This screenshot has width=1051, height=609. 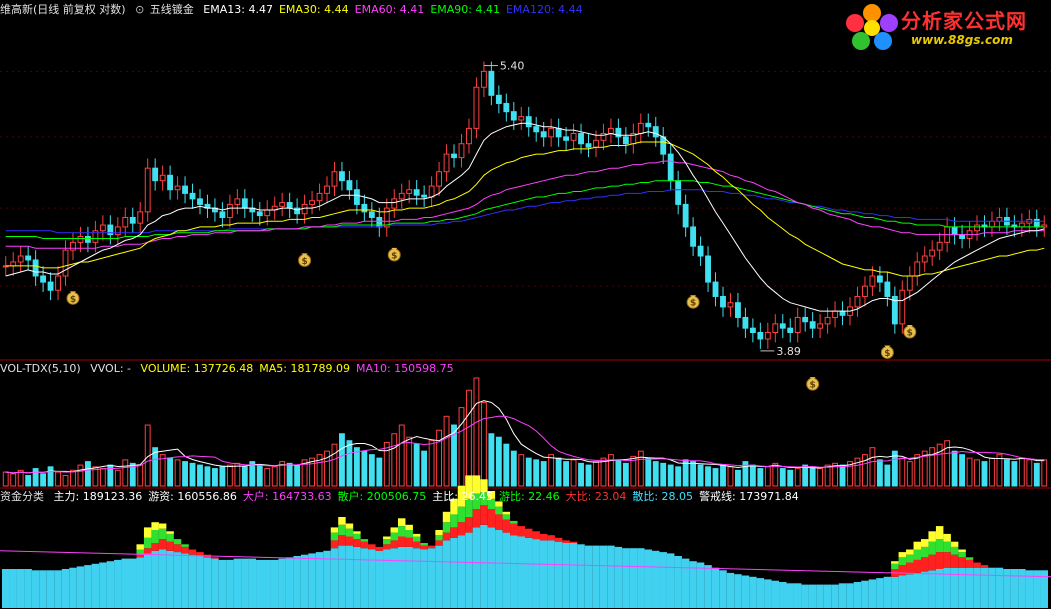 I want to click on vvol-label: VVOL: -, so click(x=111, y=368).